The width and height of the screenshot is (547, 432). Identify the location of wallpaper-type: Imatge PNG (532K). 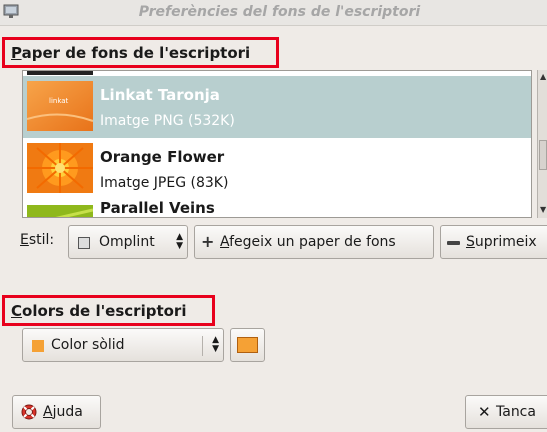
(167, 121).